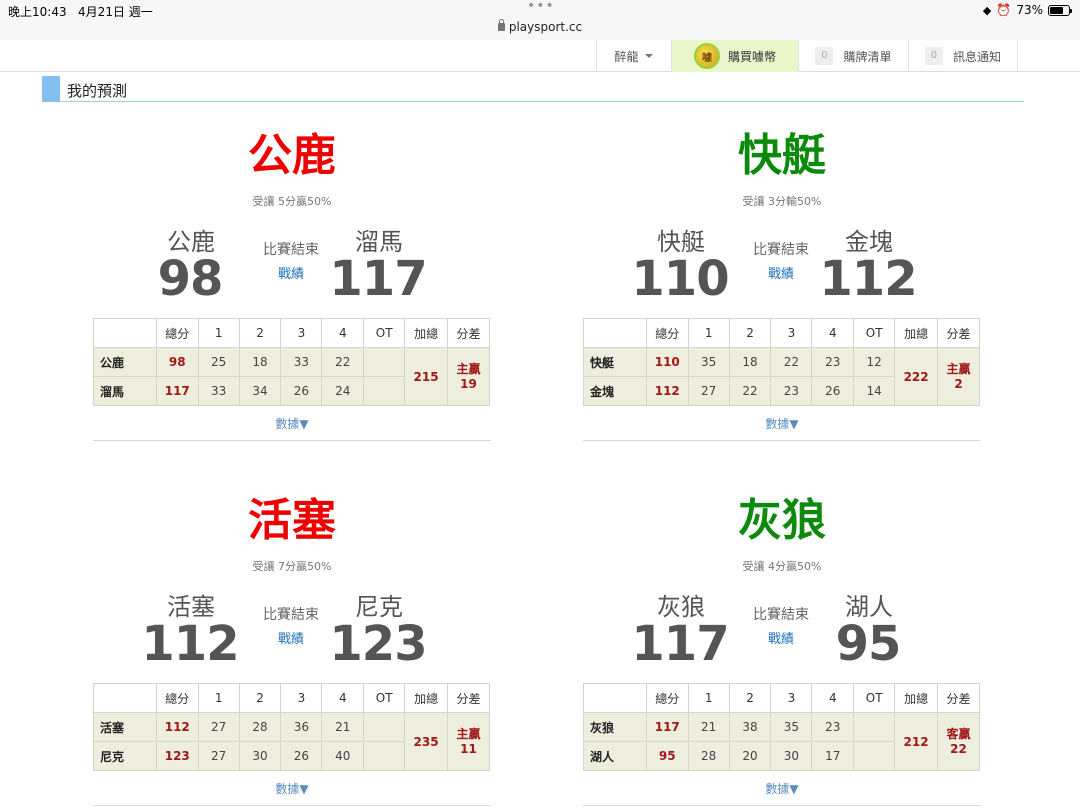 This screenshot has width=1080, height=810. Describe the element at coordinates (706, 56) in the screenshot. I see `coin-icon: 噱` at that location.